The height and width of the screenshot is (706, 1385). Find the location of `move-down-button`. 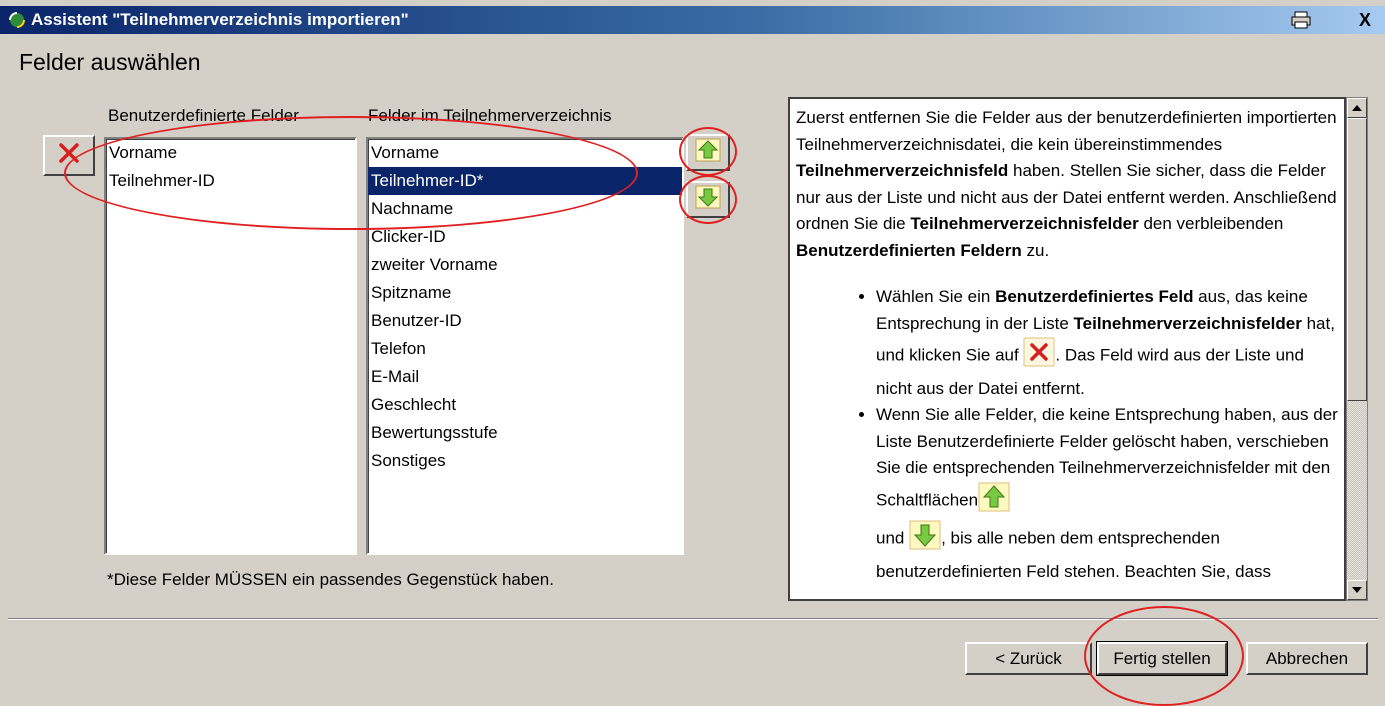

move-down-button is located at coordinates (708, 199).